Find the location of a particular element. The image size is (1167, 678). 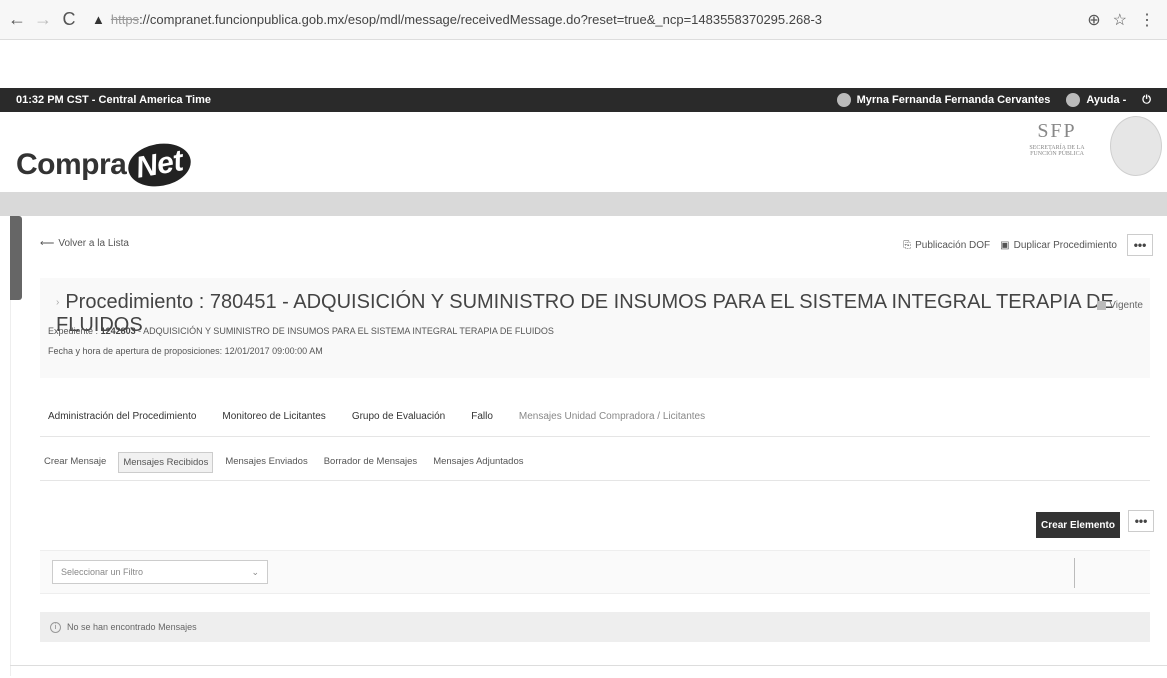

expediente-number: 1242803 is located at coordinates (118, 331).